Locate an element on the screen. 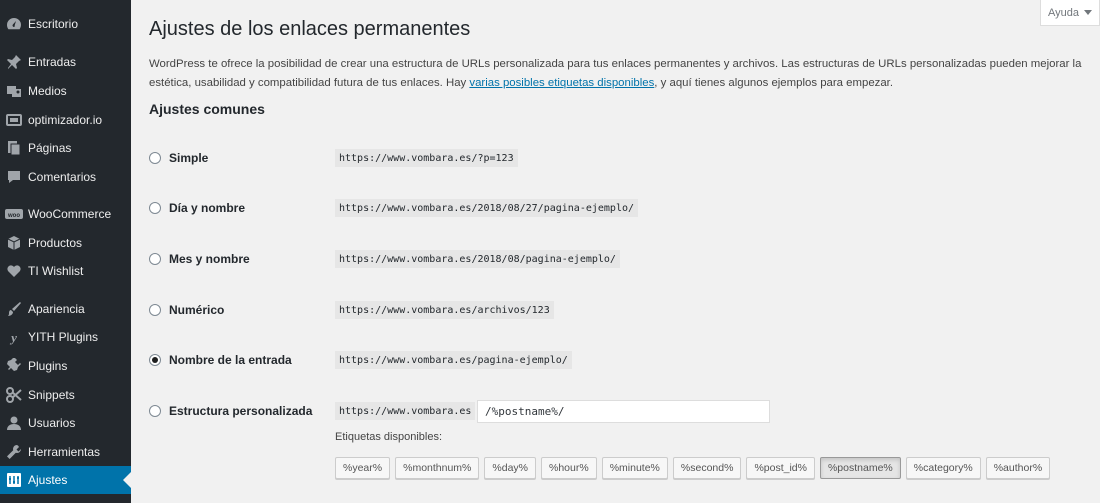 Image resolution: width=1100 pixels, height=503 pixels. sidebar-item-label: TI Wishlist is located at coordinates (56, 271).